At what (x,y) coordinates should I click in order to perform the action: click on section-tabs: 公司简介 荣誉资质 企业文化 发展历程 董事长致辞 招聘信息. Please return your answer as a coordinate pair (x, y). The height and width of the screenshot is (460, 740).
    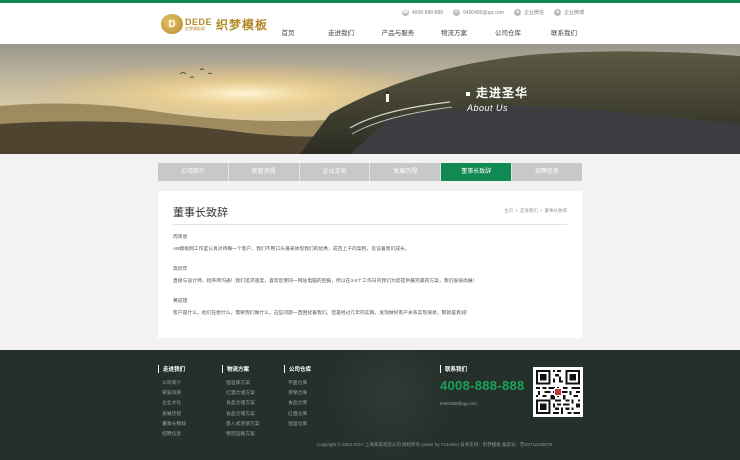
    Looking at the image, I should click on (370, 172).